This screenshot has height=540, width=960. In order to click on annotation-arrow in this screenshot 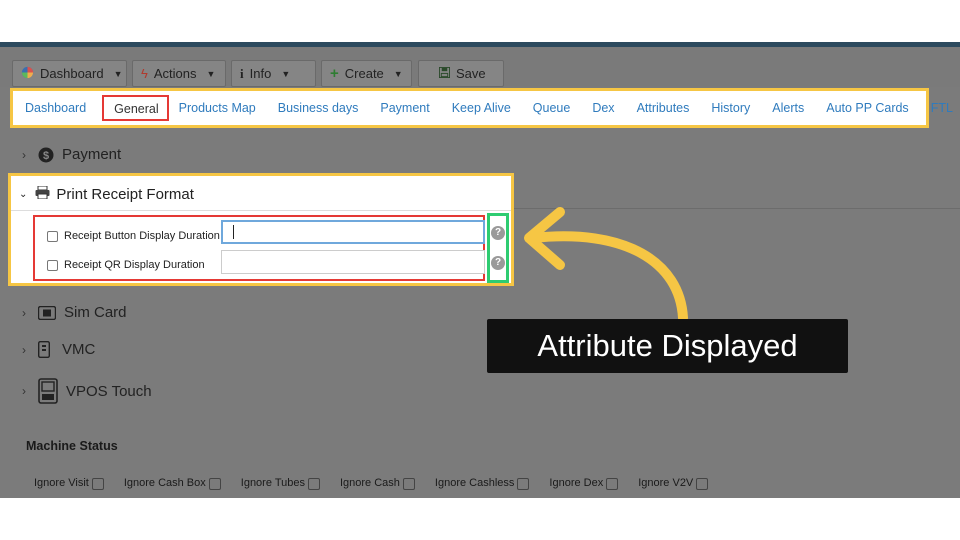, I will do `click(606, 265)`.